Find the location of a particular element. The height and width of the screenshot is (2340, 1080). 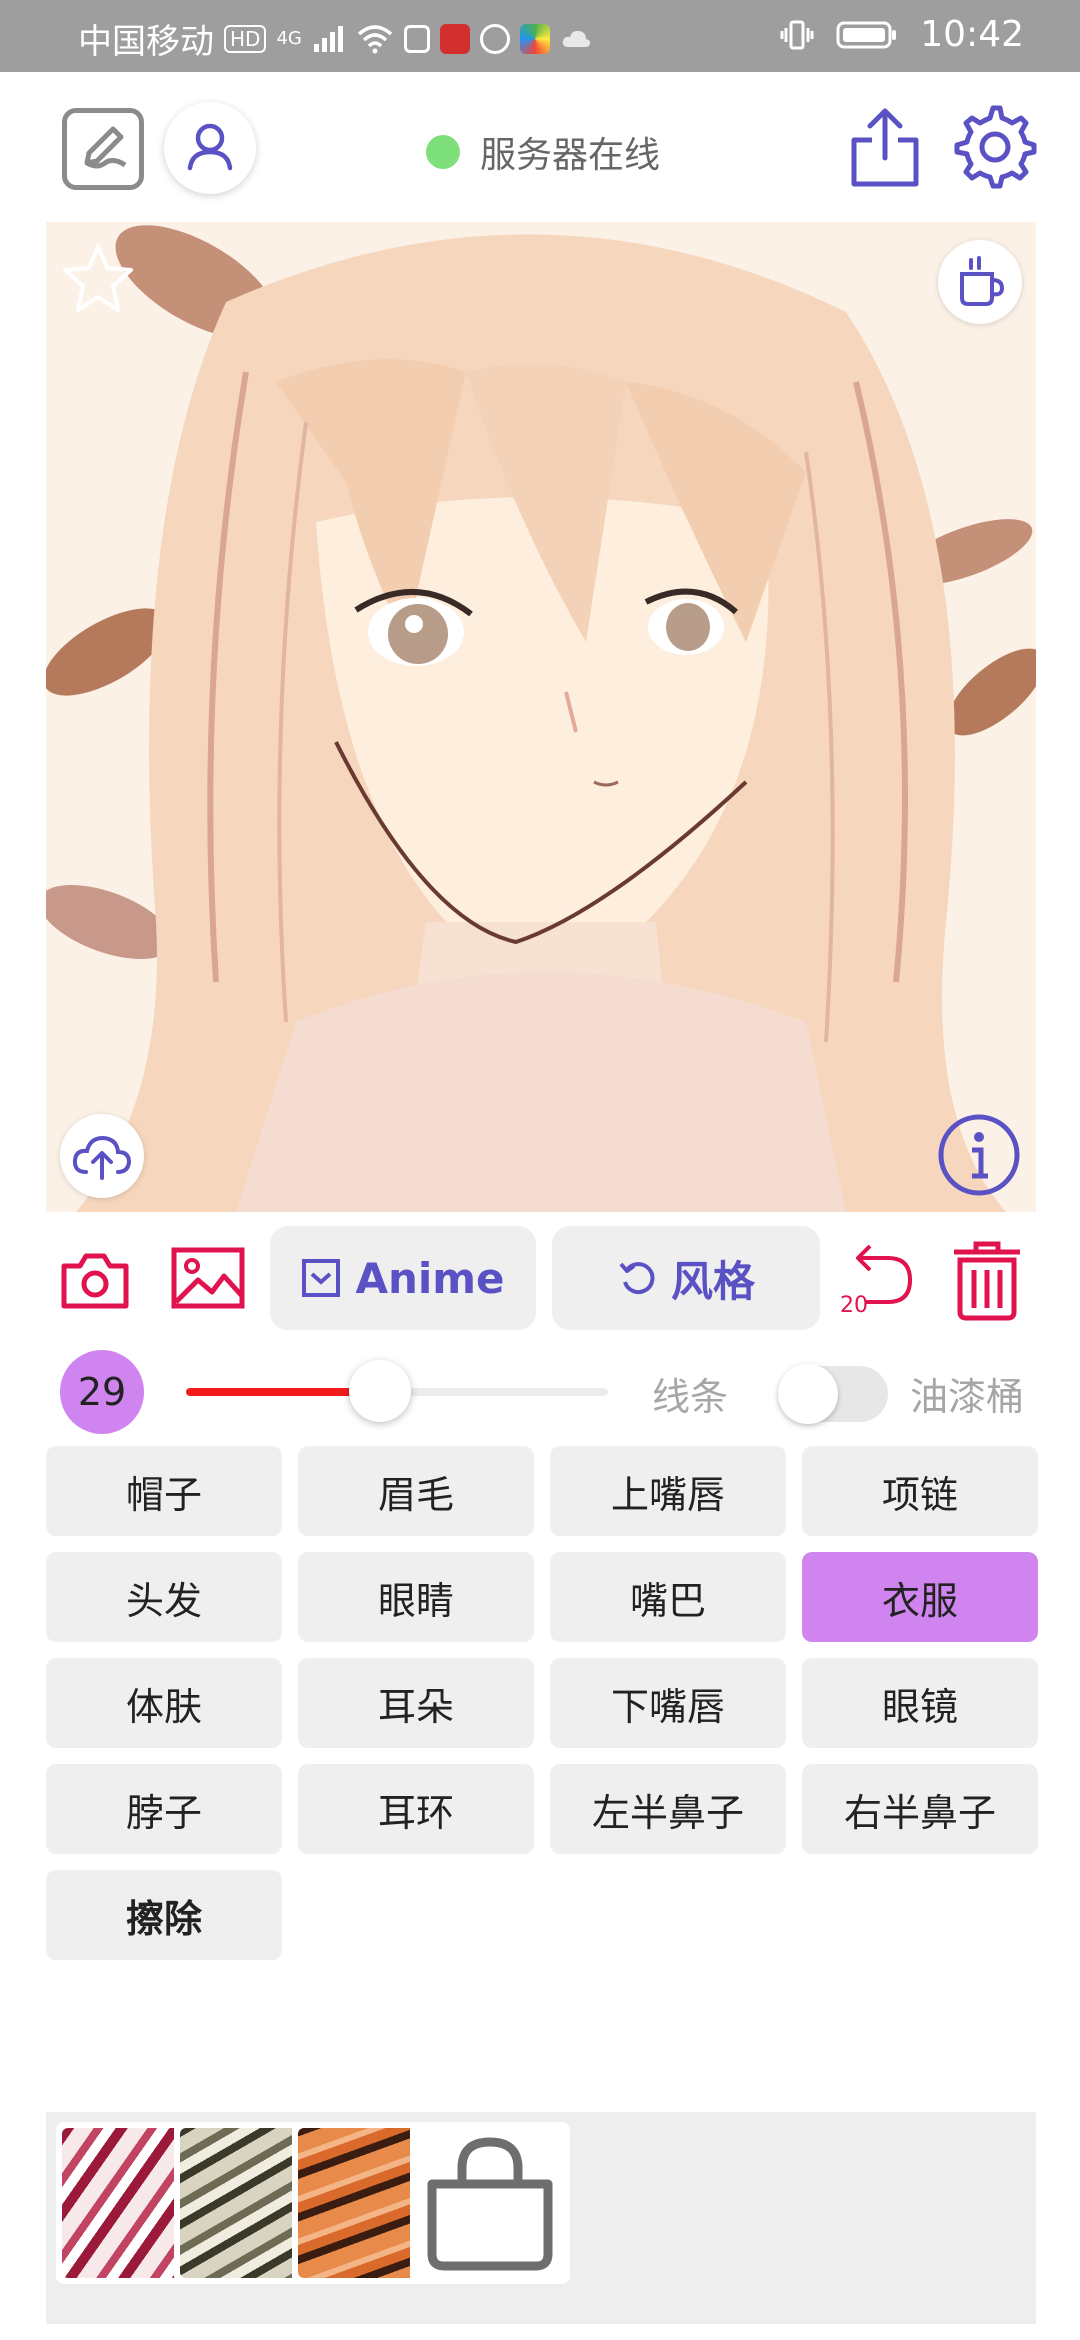

server-status-dot is located at coordinates (443, 152).